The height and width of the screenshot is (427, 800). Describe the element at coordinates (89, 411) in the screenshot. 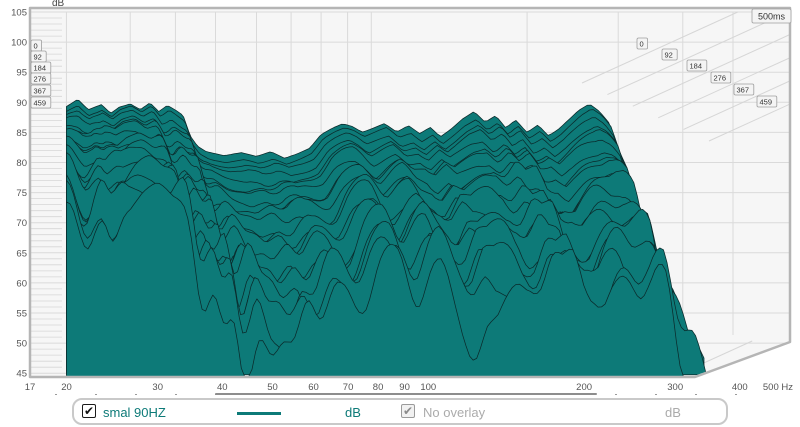

I see `trace-checkbox: ✔` at that location.